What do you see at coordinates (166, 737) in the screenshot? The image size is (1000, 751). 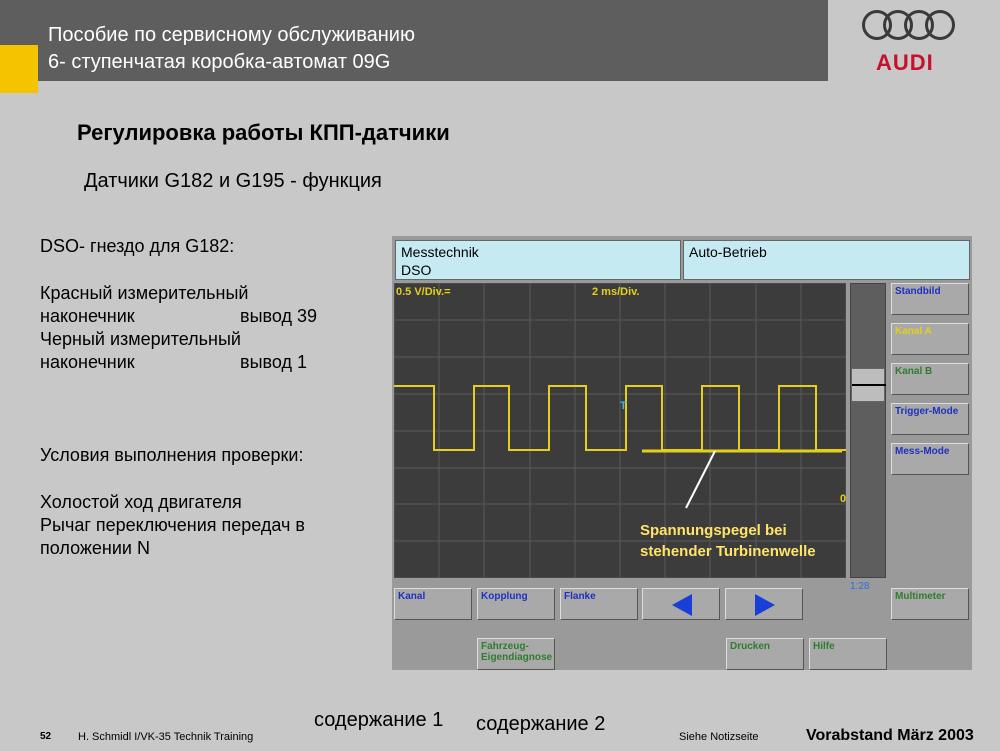 I see `author-line: H. Schmidl I/VK-35 Technik Training` at bounding box center [166, 737].